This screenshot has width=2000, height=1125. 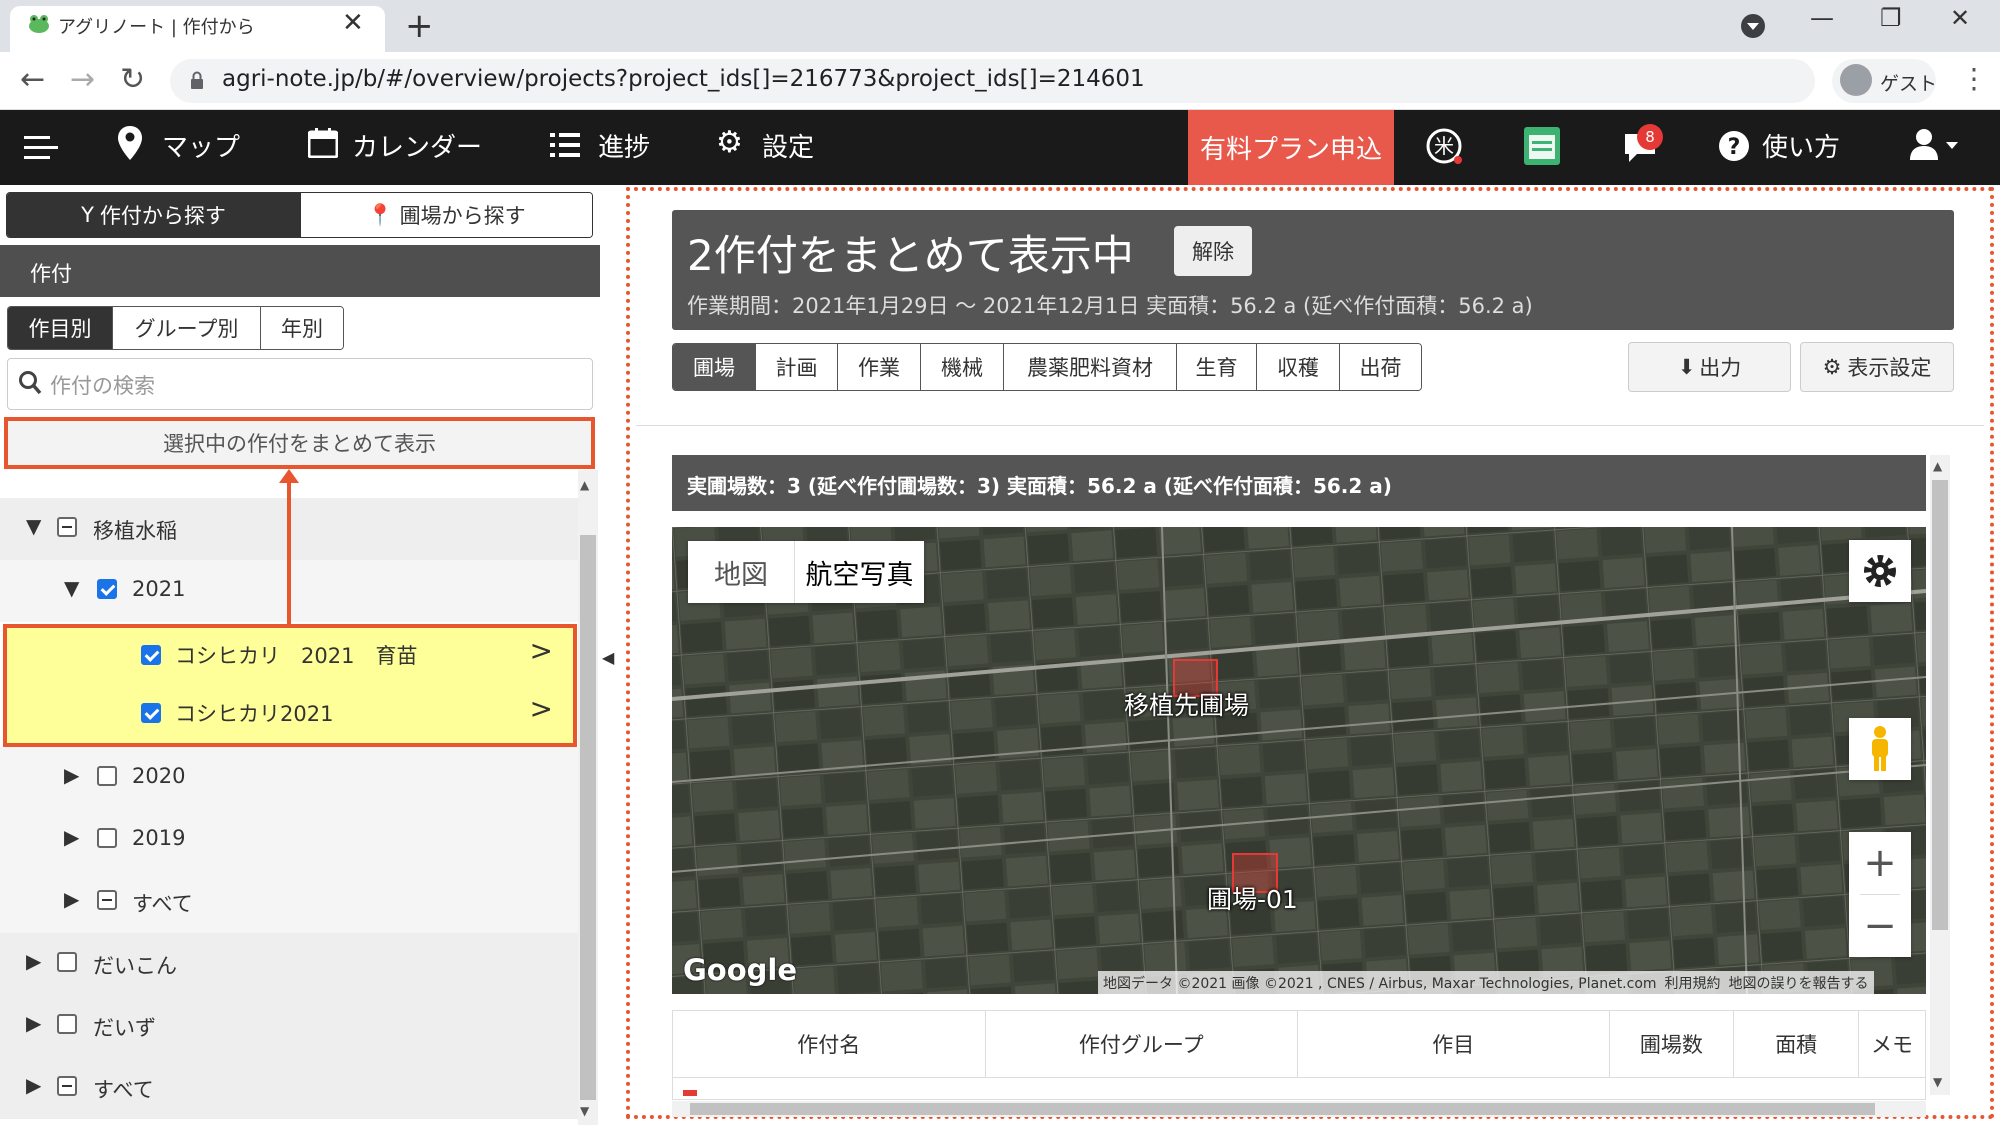 What do you see at coordinates (197, 80) in the screenshot?
I see `lock-icon` at bounding box center [197, 80].